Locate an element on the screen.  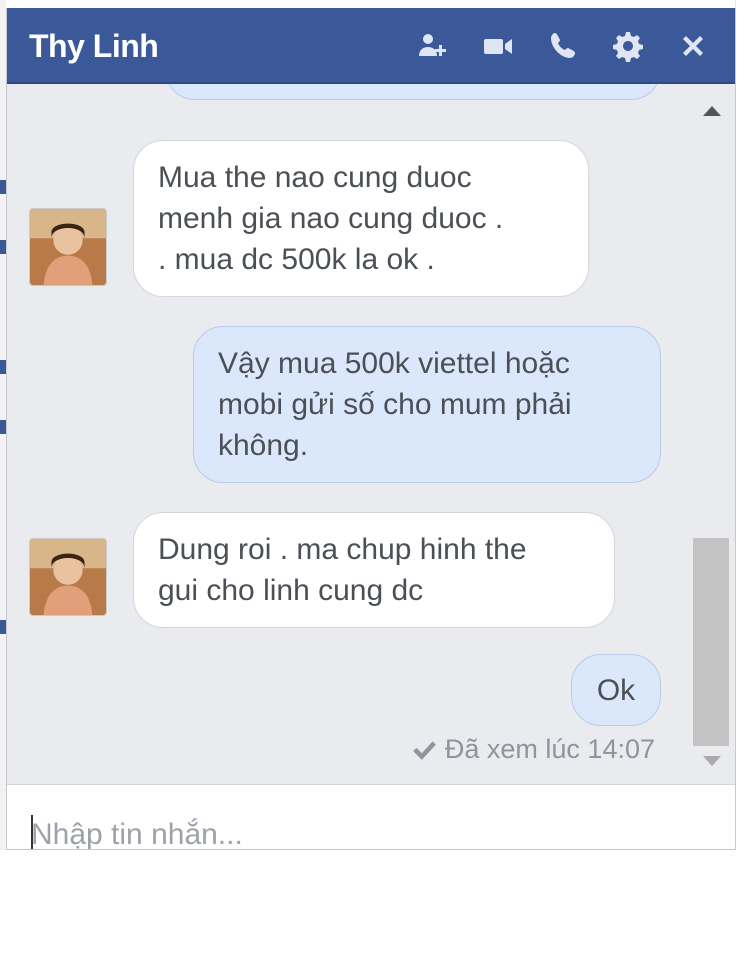
background-page-edge-right is located at coordinates (742, 425).